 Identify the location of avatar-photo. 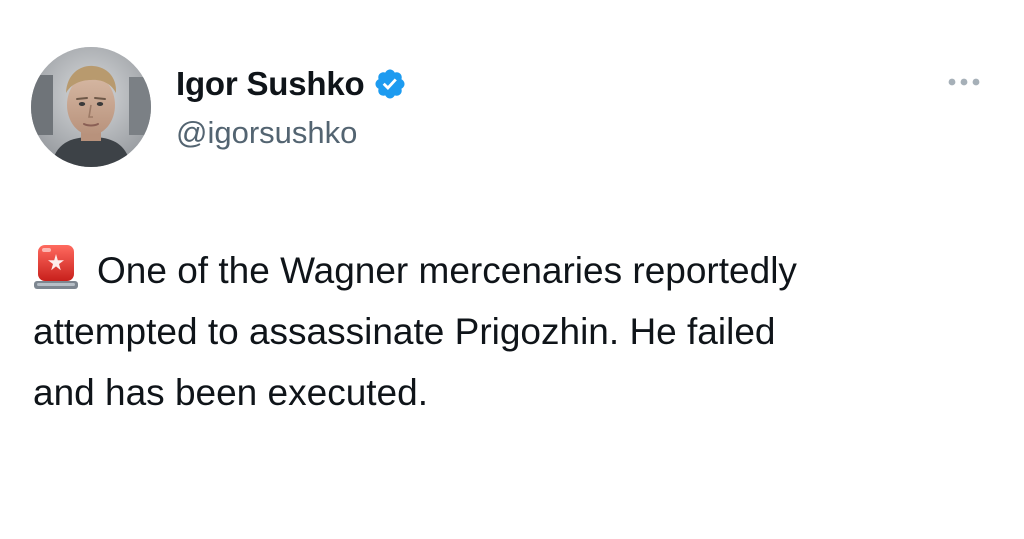
(91, 107).